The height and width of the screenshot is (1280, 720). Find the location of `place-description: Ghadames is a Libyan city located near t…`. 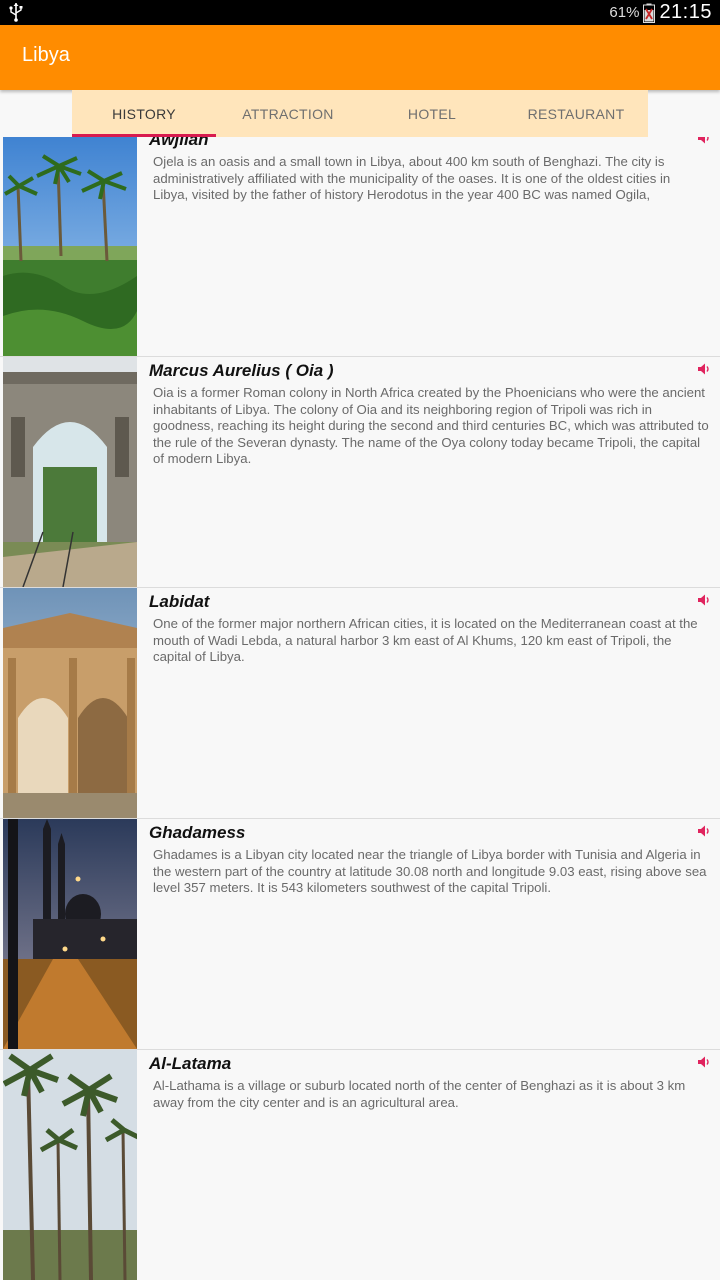

place-description: Ghadames is a Libyan city located near t… is located at coordinates (430, 871).